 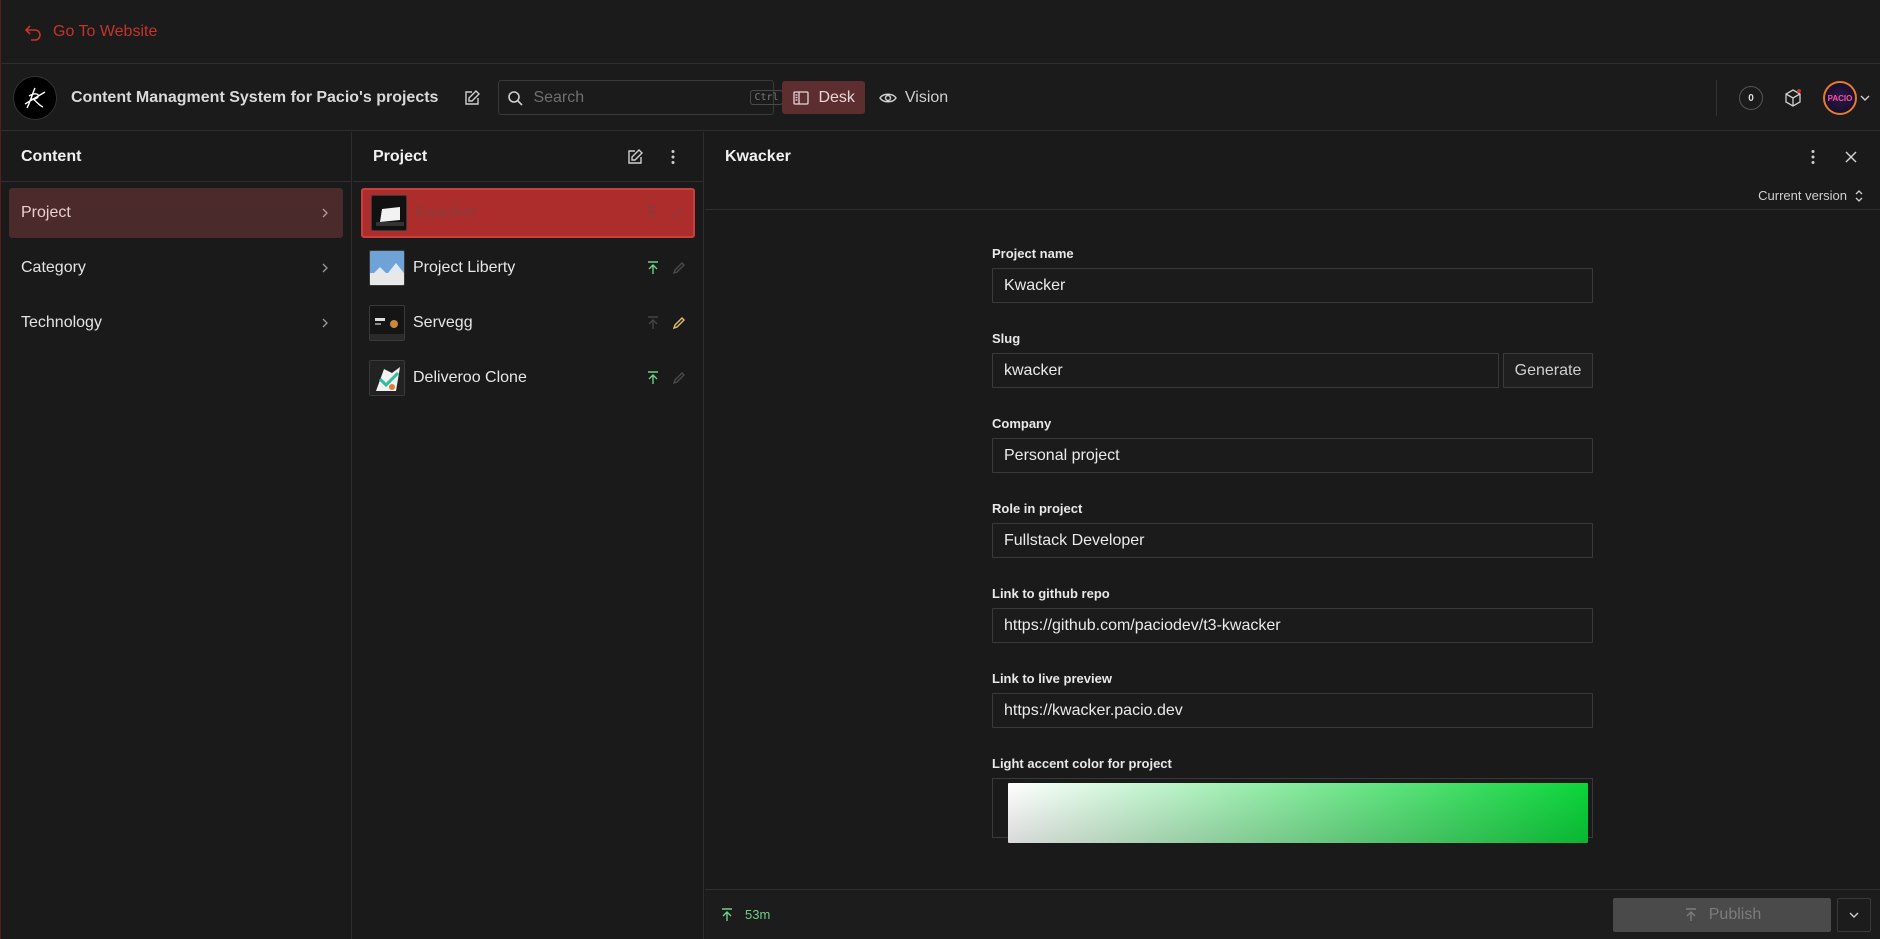 I want to click on search-icon, so click(x=515, y=98).